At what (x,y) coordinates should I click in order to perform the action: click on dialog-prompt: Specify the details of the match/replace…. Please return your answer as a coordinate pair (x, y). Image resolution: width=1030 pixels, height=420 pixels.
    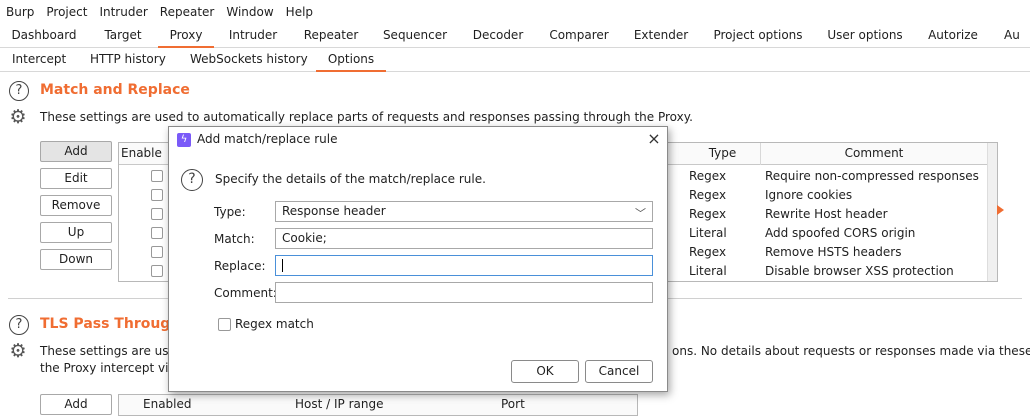
    Looking at the image, I should click on (350, 179).